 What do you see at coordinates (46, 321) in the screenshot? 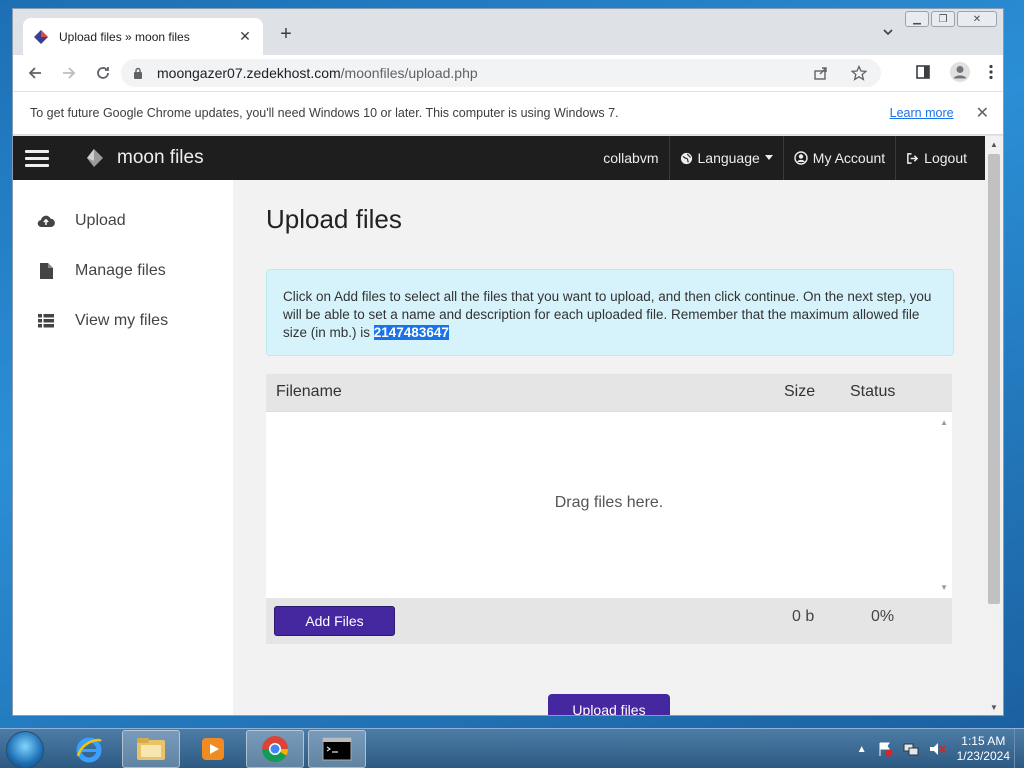
I see `list-icon` at bounding box center [46, 321].